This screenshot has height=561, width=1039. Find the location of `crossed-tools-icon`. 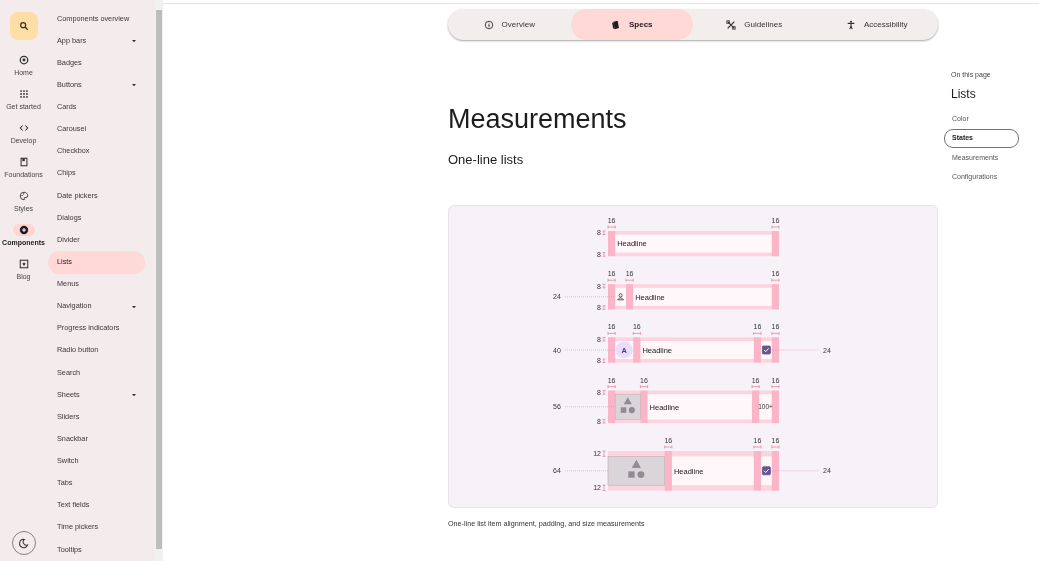

crossed-tools-icon is located at coordinates (731, 24).